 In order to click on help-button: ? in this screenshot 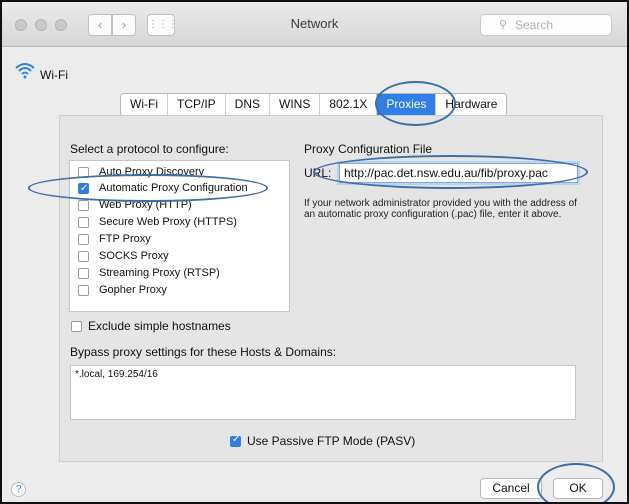, I will do `click(18, 489)`.